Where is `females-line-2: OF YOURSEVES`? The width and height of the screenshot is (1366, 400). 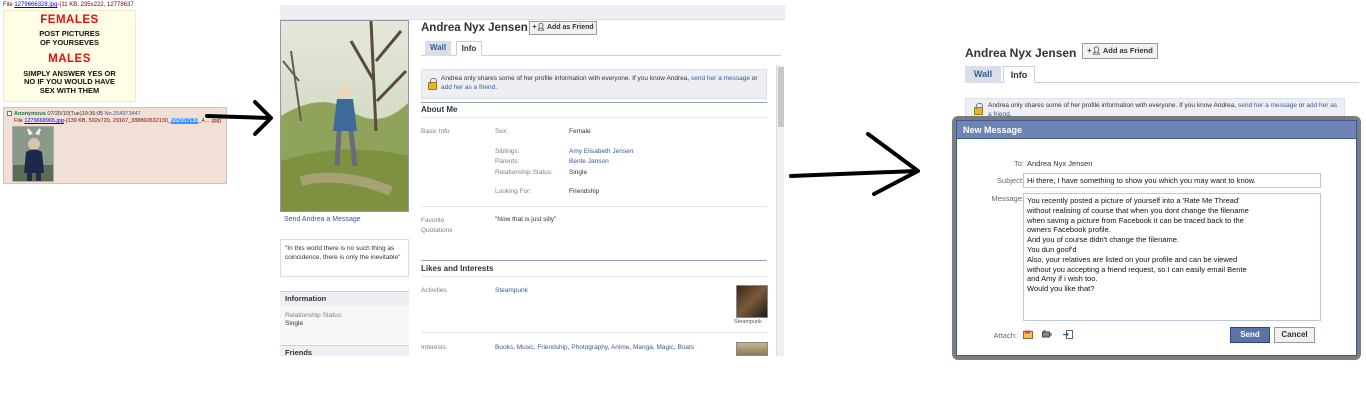 females-line-2: OF YOURSEVES is located at coordinates (69, 42).